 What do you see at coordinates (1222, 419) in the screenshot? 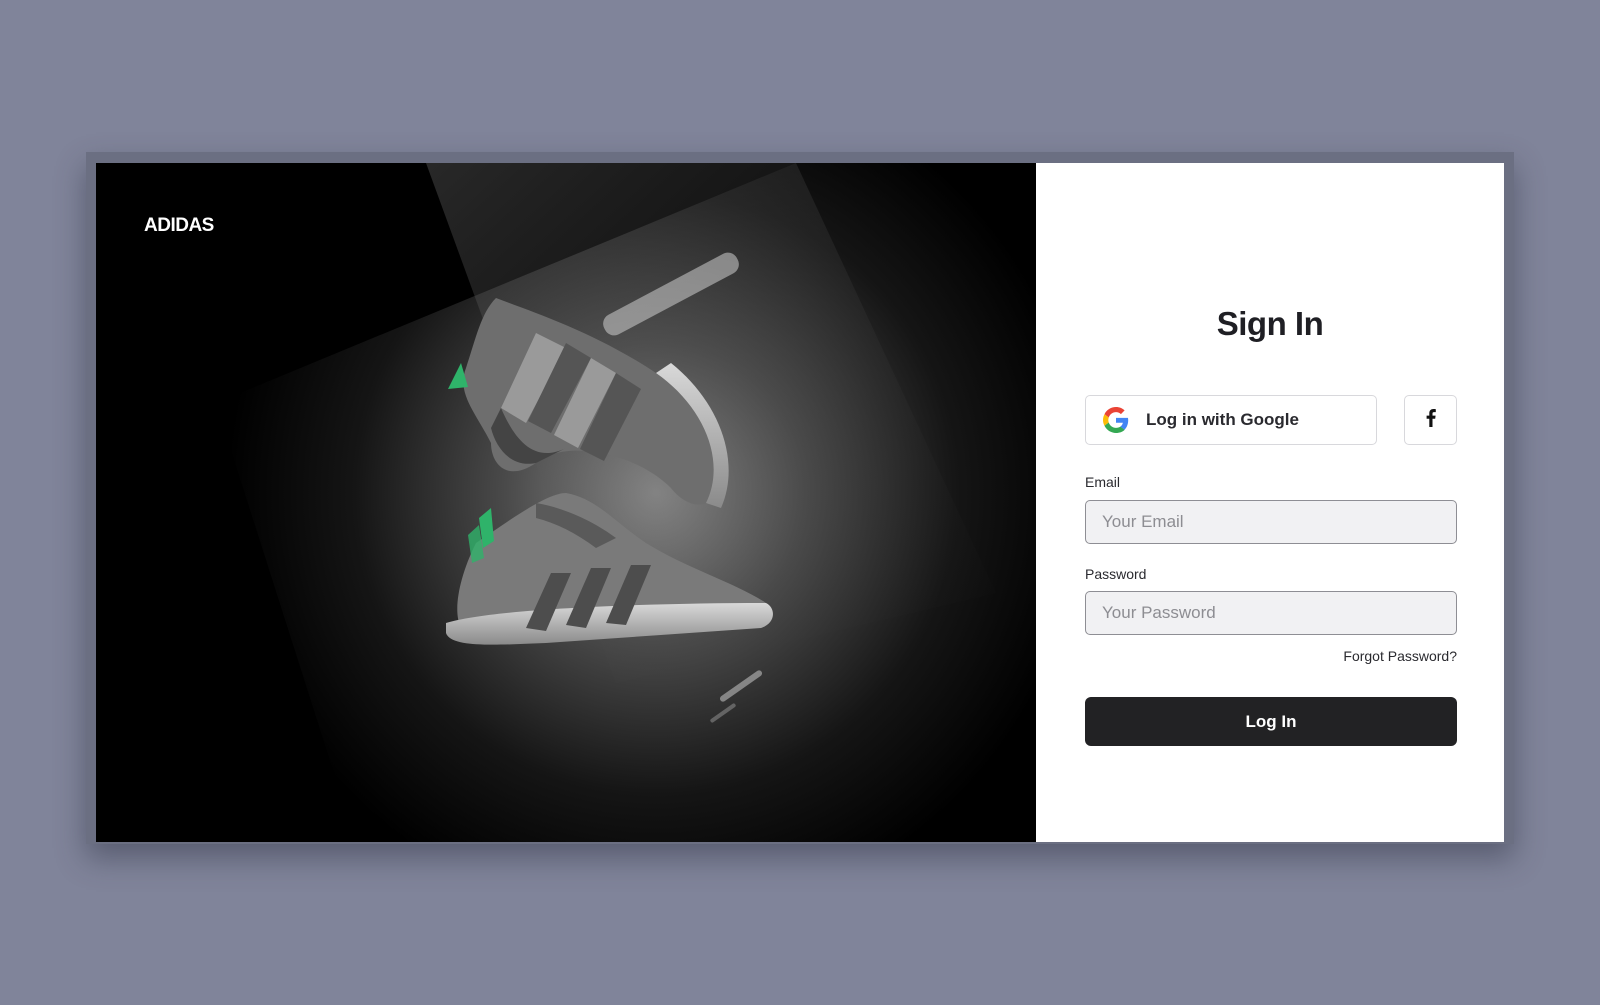
I see `google-login-label: Log in with Google` at bounding box center [1222, 419].